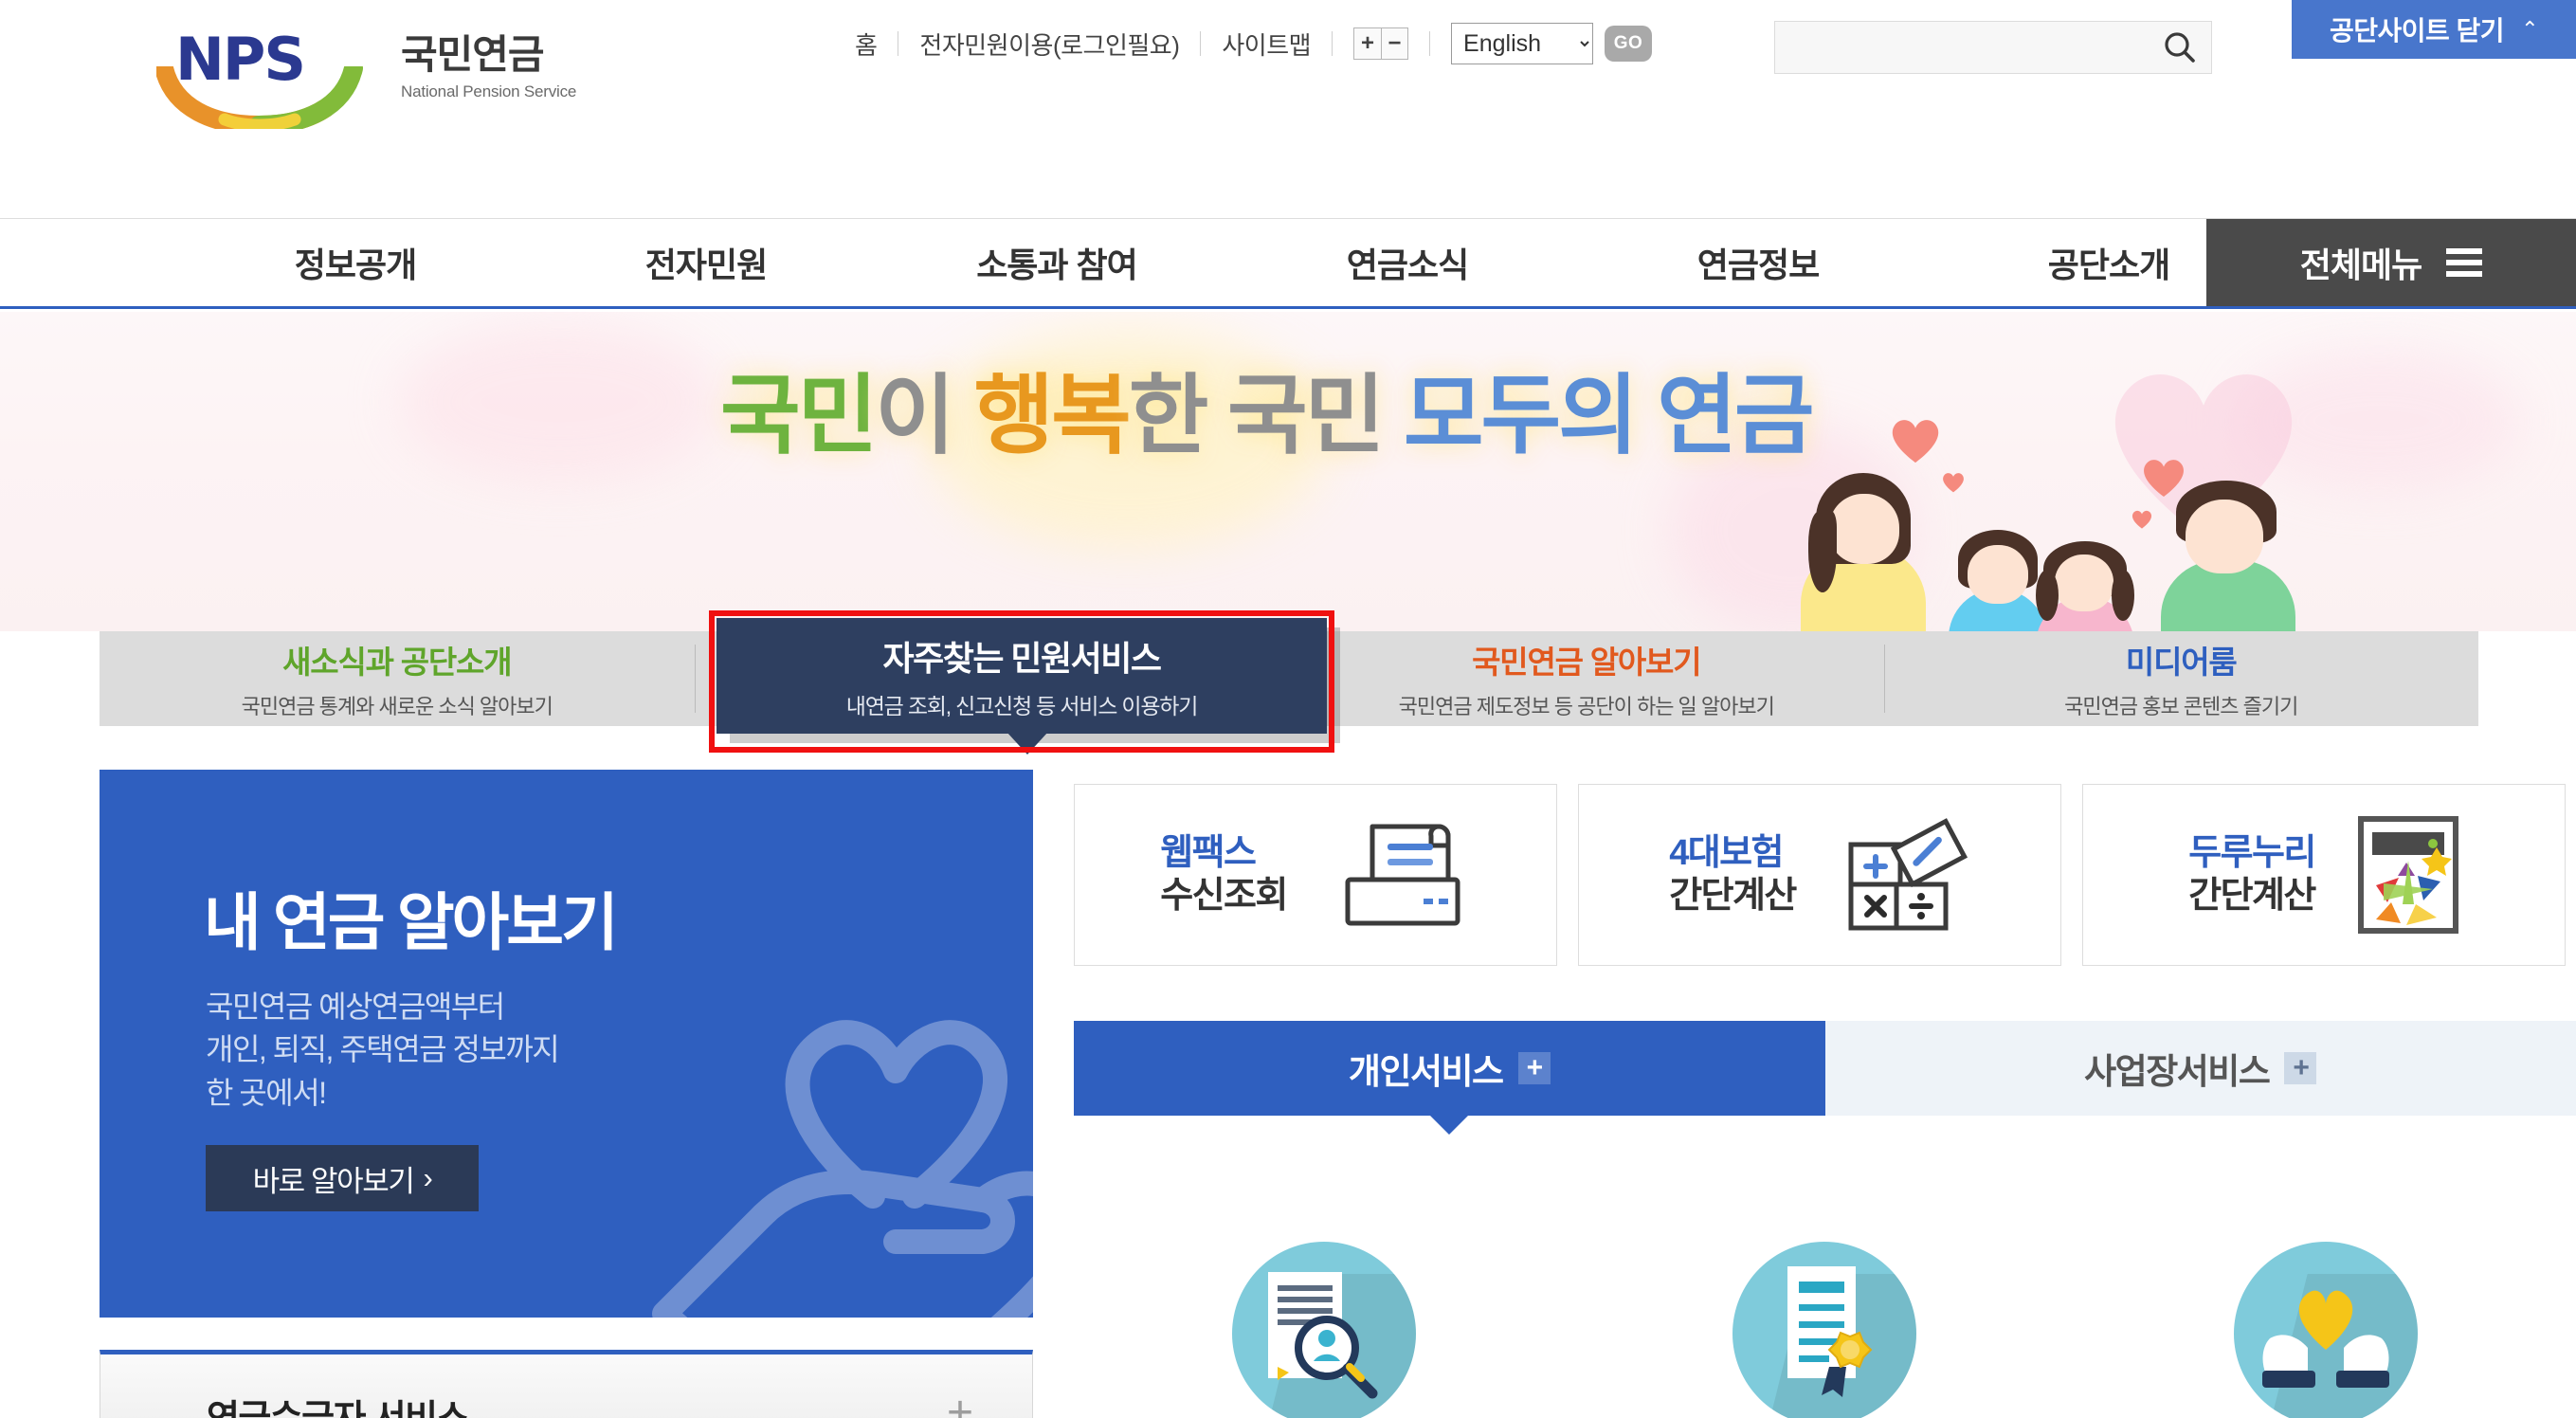 The width and height of the screenshot is (2576, 1418). What do you see at coordinates (2181, 706) in the screenshot?
I see `quick-tab-subtitle: 국민연금 홍보 콘텐츠 즐기기` at bounding box center [2181, 706].